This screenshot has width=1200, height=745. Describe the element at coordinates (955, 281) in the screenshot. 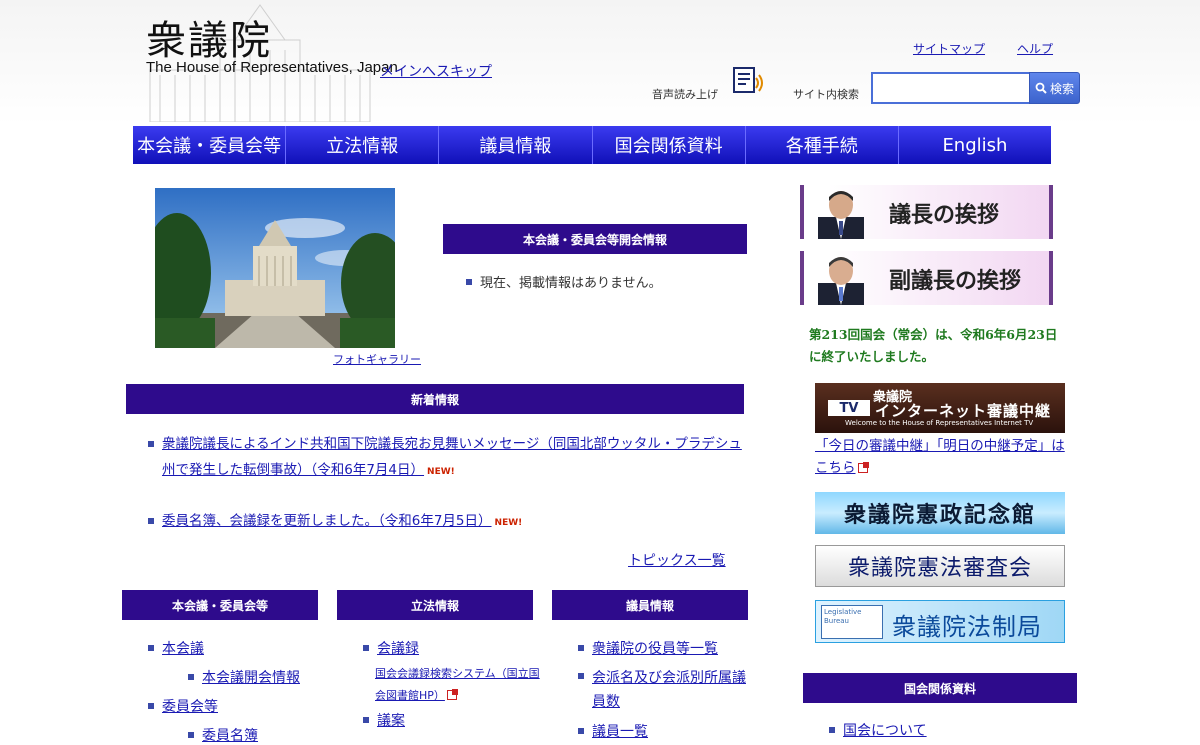

I see `vice-speaker-greeting-label: 副議長の挨拶` at that location.